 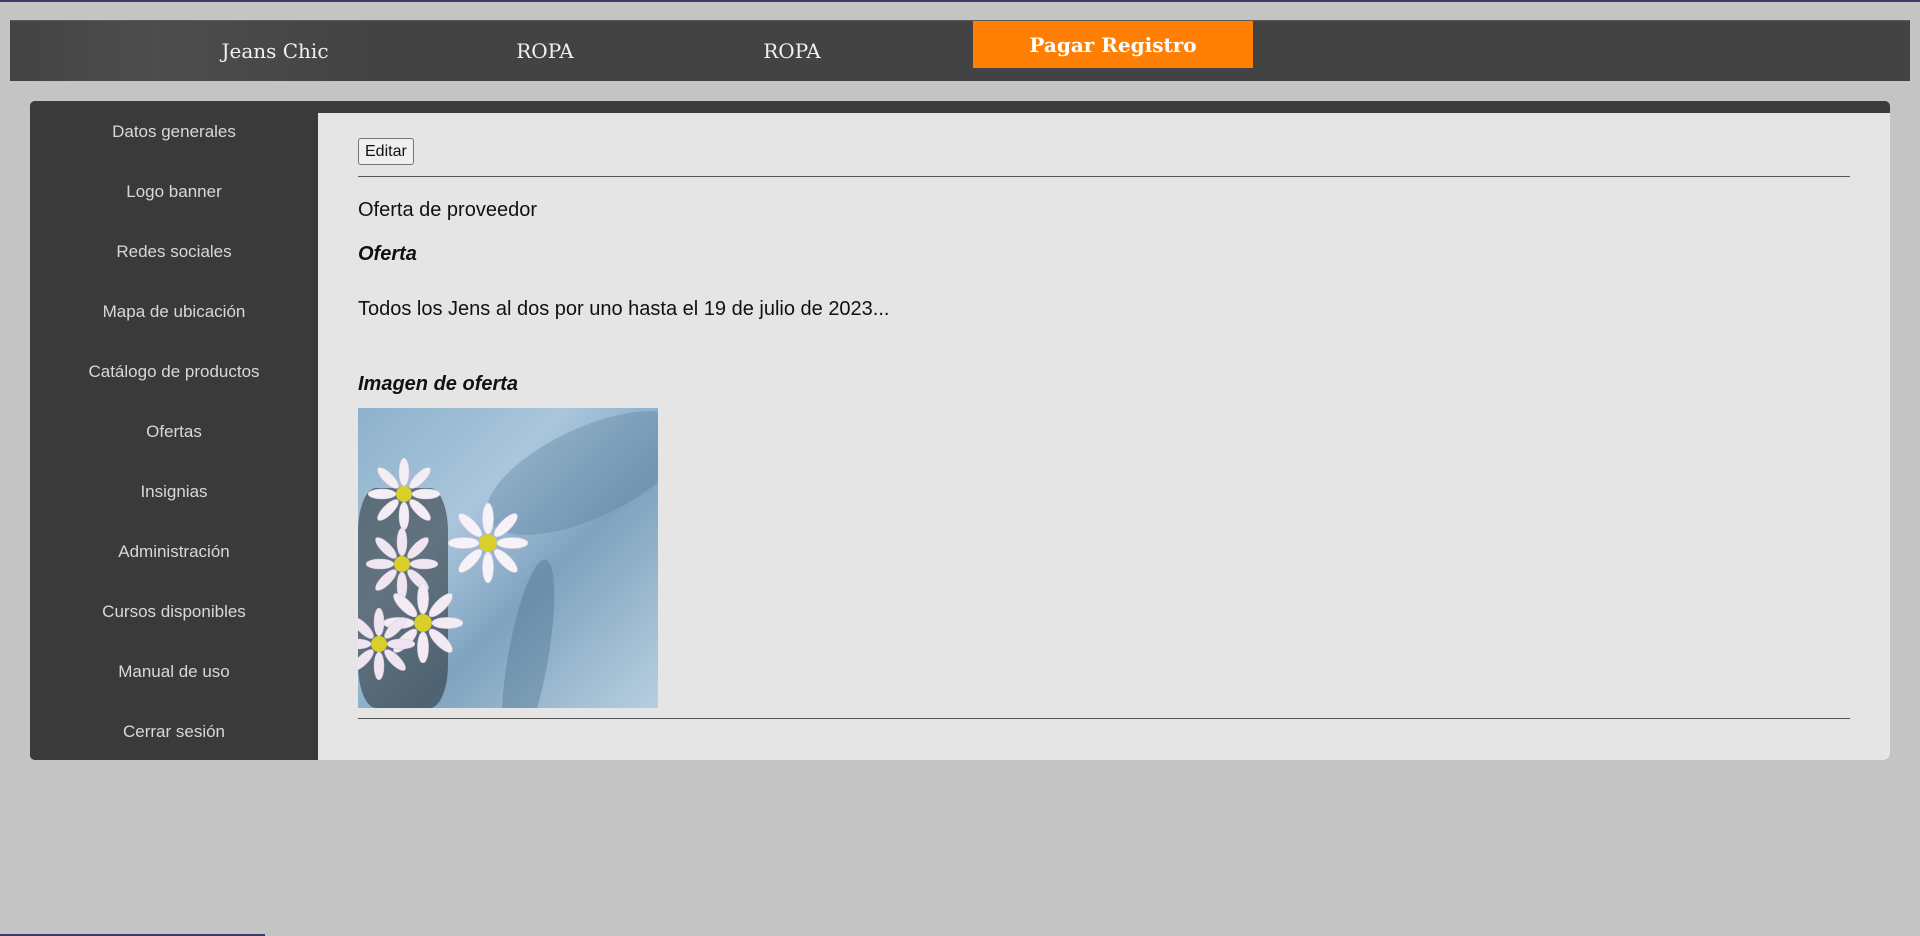 What do you see at coordinates (1104, 718) in the screenshot?
I see `divider-bottom` at bounding box center [1104, 718].